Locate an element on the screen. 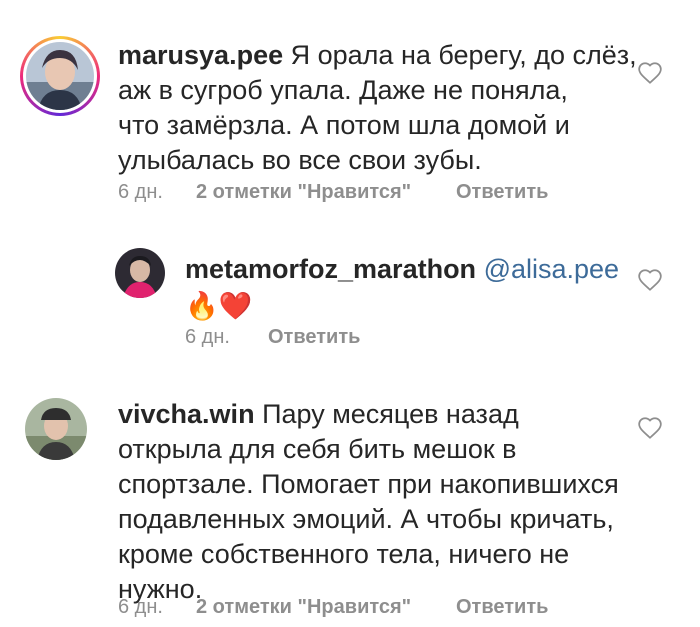 The image size is (700, 627). comment-body-line: Я орала на берегу, до слёз, is located at coordinates (463, 55).